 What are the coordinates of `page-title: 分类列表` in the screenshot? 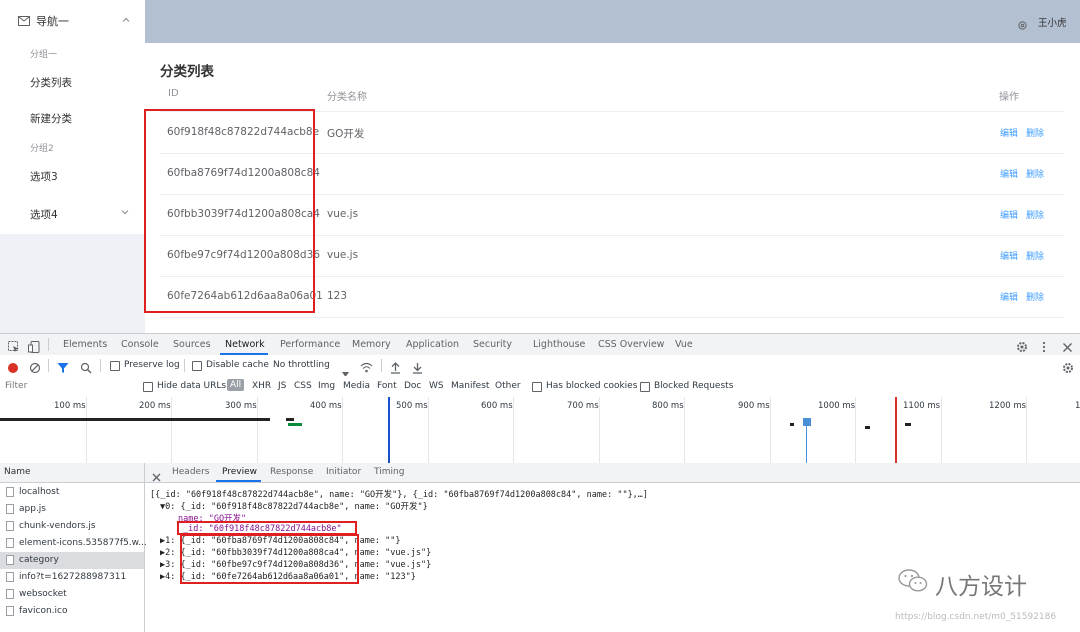 It's located at (187, 72).